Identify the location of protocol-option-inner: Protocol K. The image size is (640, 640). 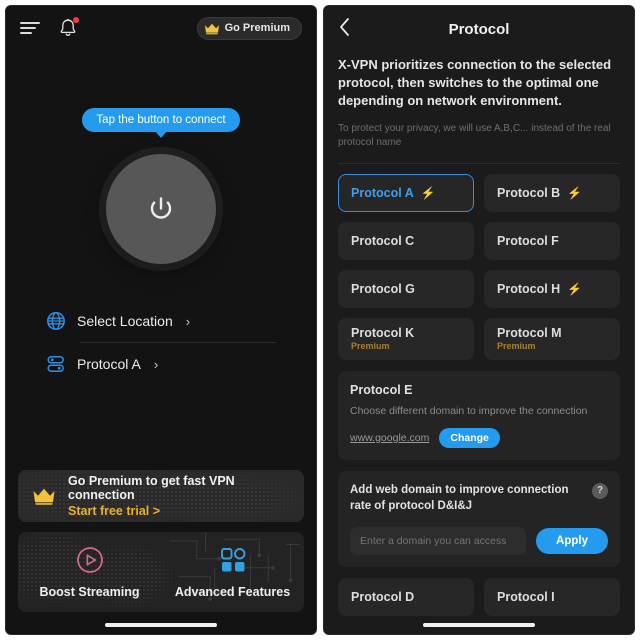
(406, 333).